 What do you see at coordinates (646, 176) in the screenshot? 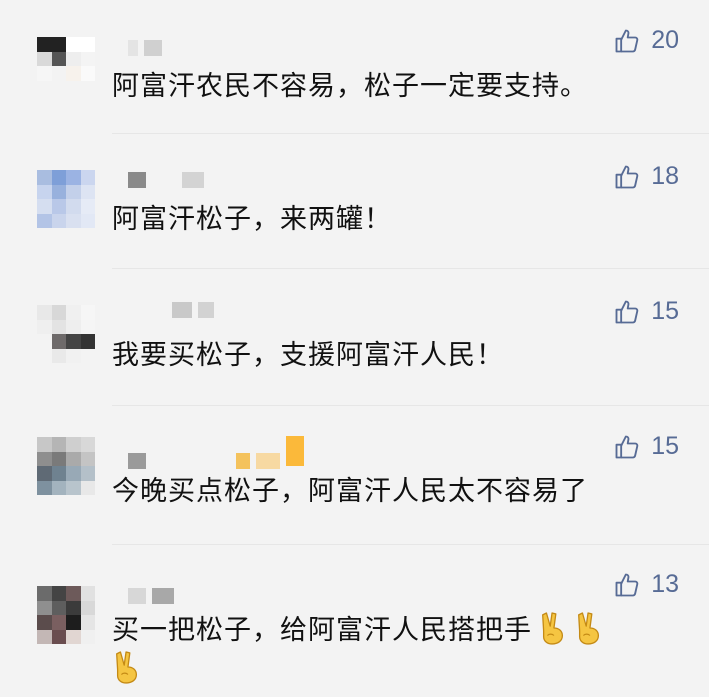
I see `like-button: 18` at bounding box center [646, 176].